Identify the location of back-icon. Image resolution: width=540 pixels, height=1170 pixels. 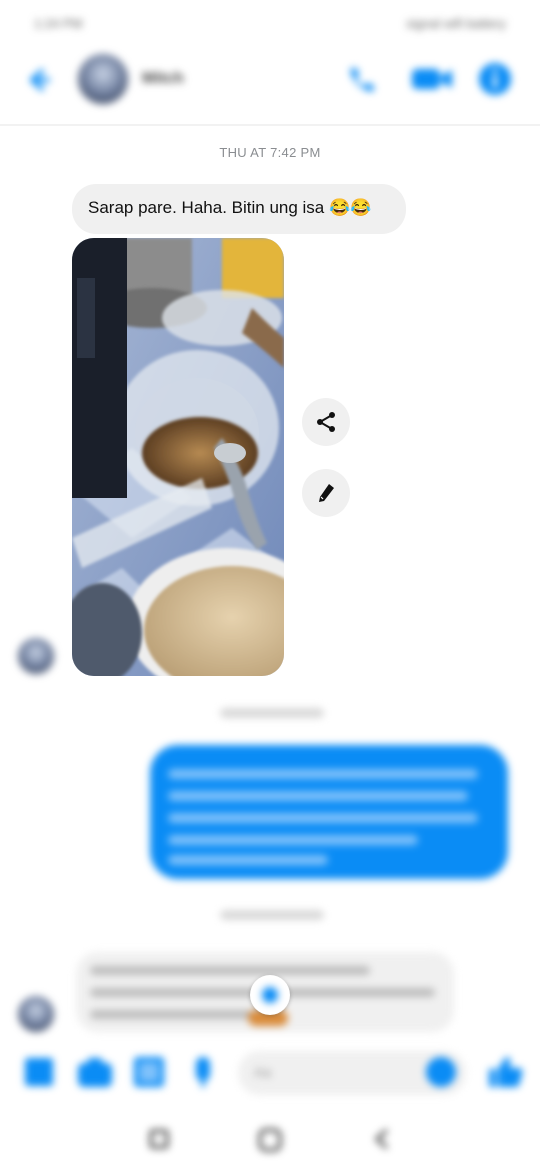
(382, 1139).